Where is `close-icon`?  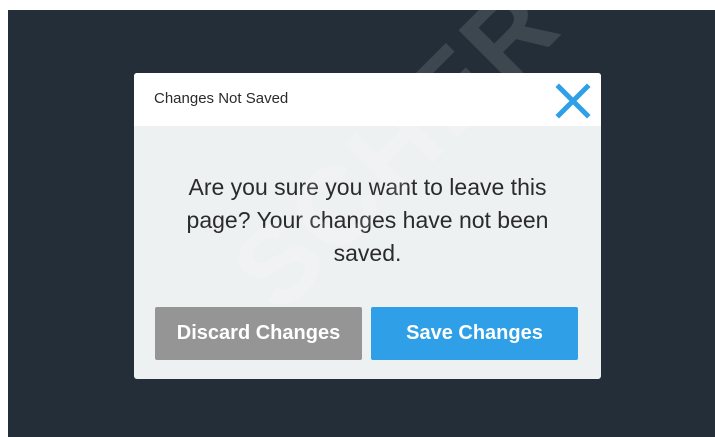
close-icon is located at coordinates (573, 101).